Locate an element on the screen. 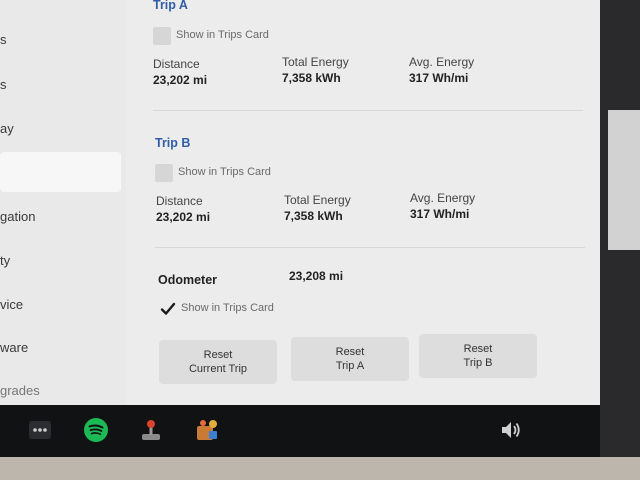 The height and width of the screenshot is (480, 640). trip-b-title: Trip B is located at coordinates (173, 143).